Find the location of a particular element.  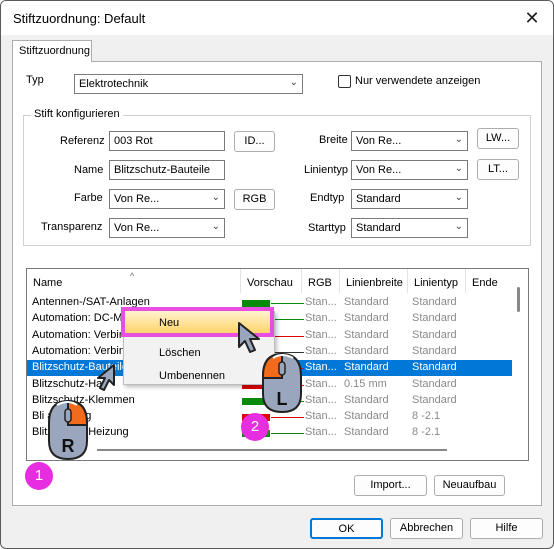

column-header-ende: Ende is located at coordinates (482, 281).